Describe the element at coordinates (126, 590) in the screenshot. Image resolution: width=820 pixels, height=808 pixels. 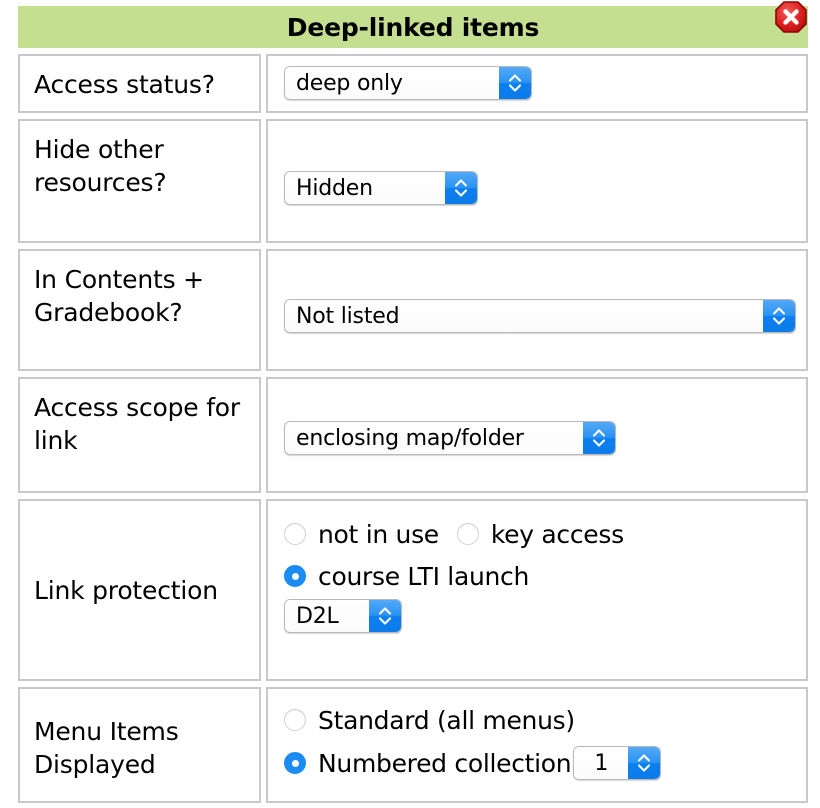
I see `row-label: Link protection` at that location.